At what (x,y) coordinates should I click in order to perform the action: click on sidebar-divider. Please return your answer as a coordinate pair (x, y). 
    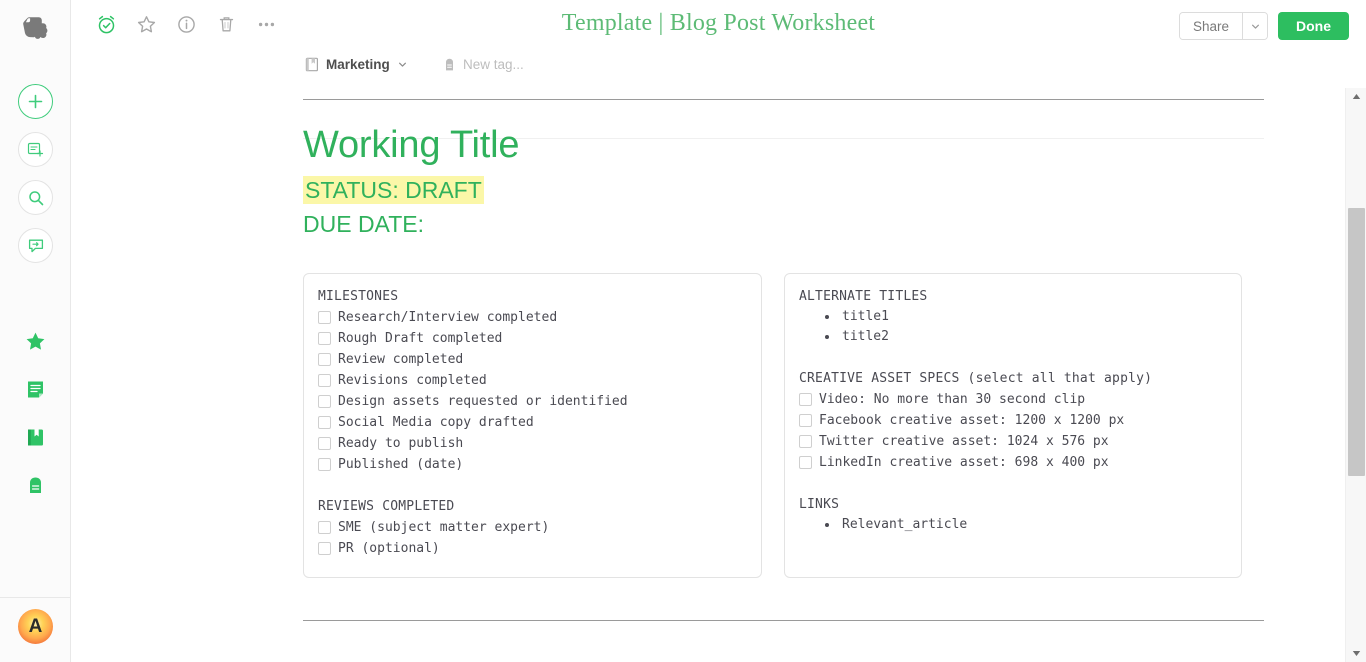
    Looking at the image, I should click on (35, 597).